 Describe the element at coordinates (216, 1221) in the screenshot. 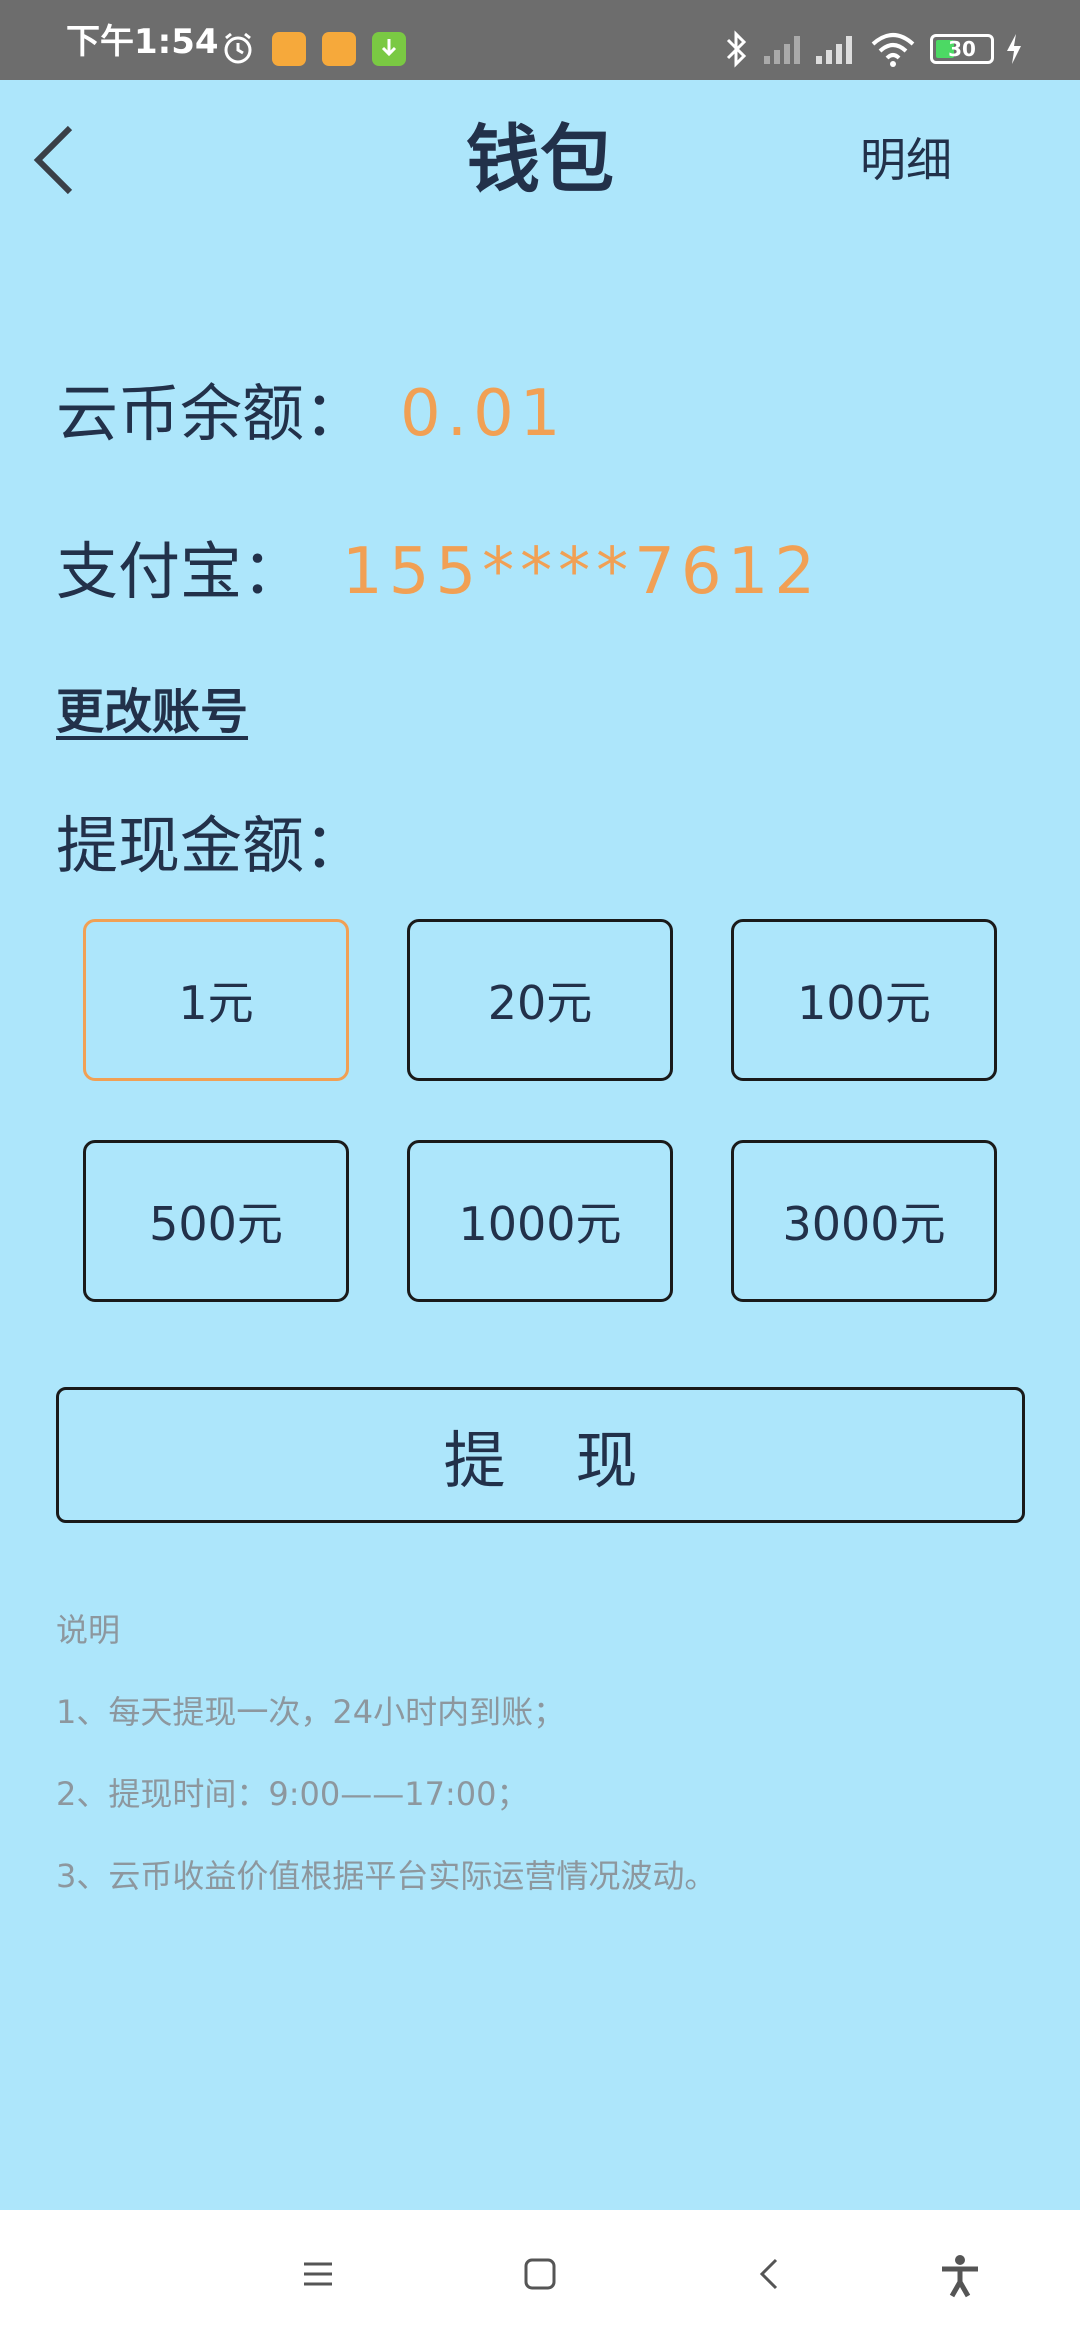

I see `amount-option-500: 500元` at that location.